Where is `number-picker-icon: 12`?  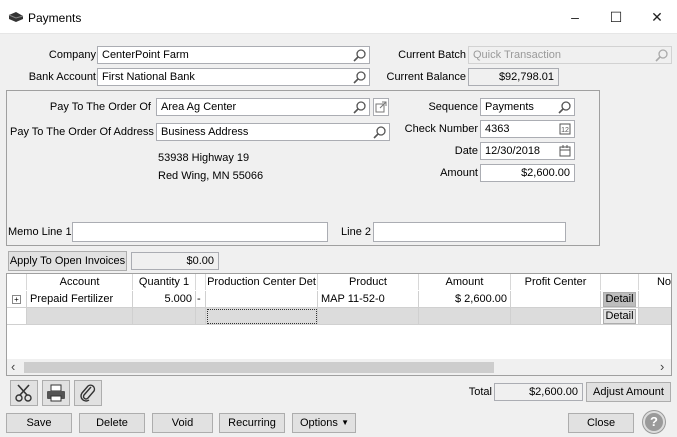 number-picker-icon: 12 is located at coordinates (565, 129).